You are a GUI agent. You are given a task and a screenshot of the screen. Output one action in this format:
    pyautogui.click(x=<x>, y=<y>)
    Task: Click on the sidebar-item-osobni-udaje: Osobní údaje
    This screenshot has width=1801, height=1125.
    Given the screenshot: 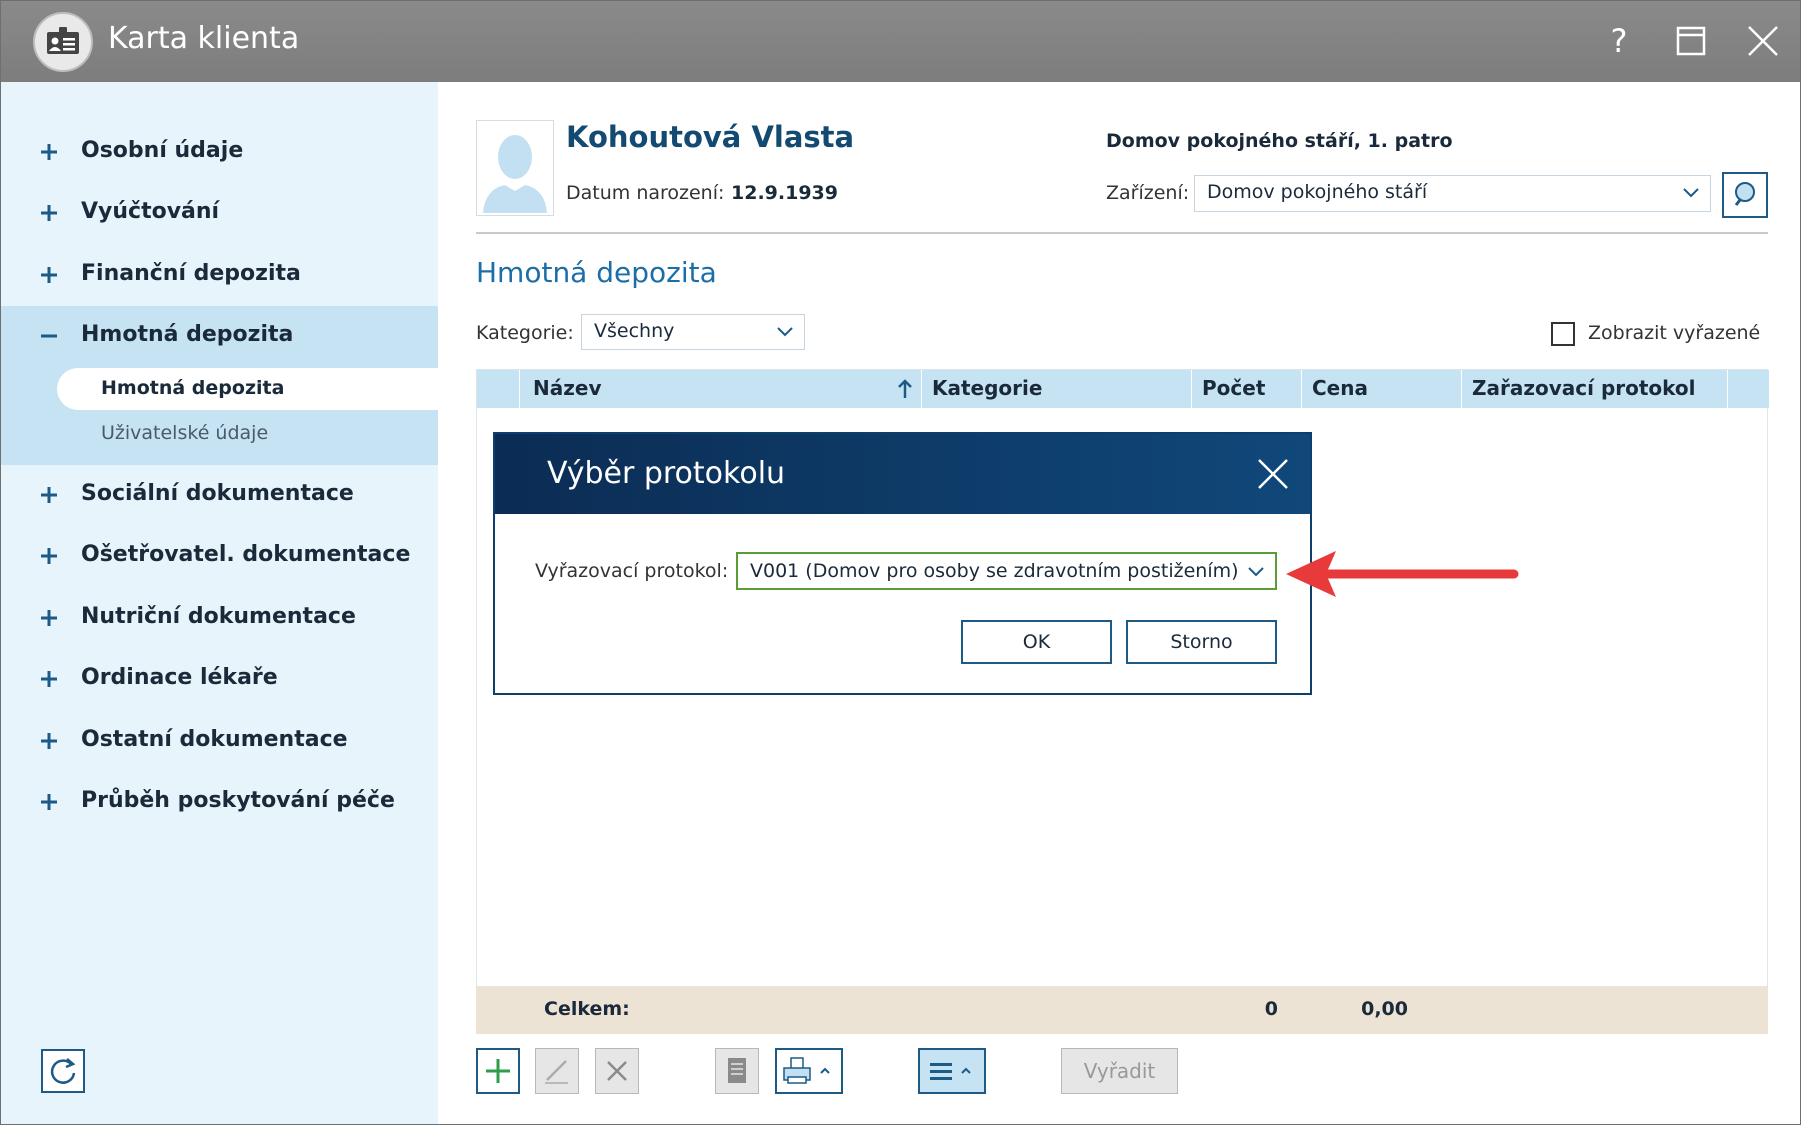 What is the action you would take?
    pyautogui.click(x=219, y=152)
    